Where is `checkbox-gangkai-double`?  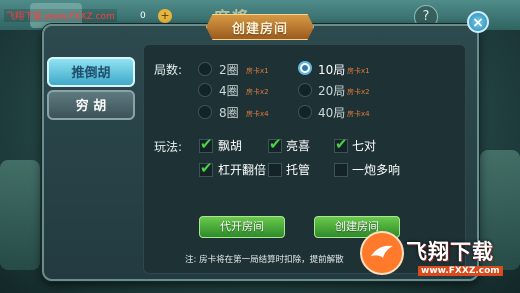 checkbox-gangkai-double is located at coordinates (206, 168).